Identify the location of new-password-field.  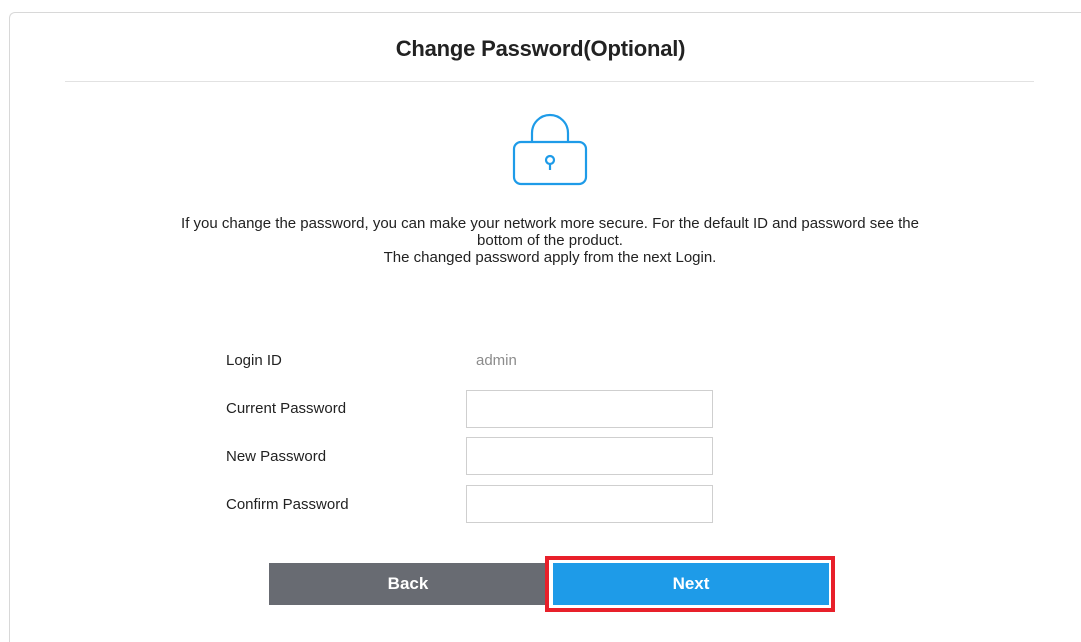
(589, 456).